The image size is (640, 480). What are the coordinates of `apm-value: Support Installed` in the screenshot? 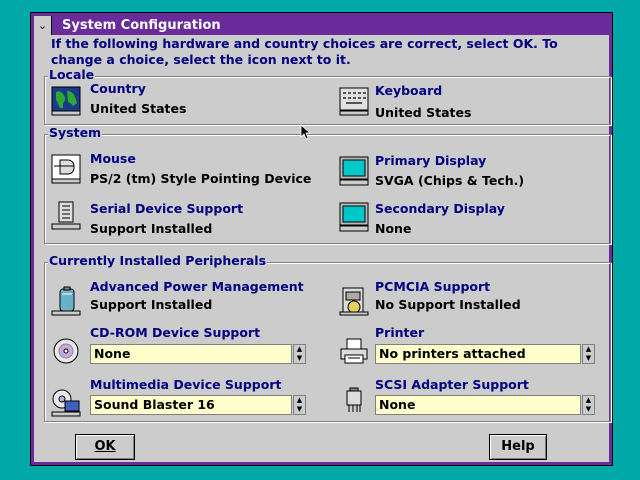 It's located at (151, 304).